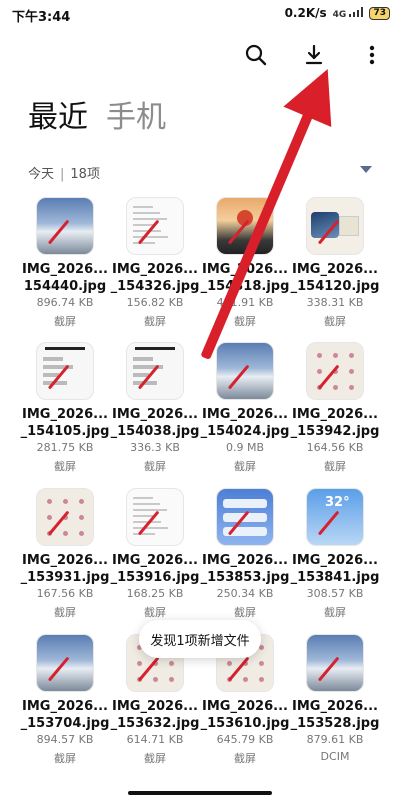 This screenshot has height=800, width=400. What do you see at coordinates (155, 302) in the screenshot?
I see `file-size: 156.82 KB` at bounding box center [155, 302].